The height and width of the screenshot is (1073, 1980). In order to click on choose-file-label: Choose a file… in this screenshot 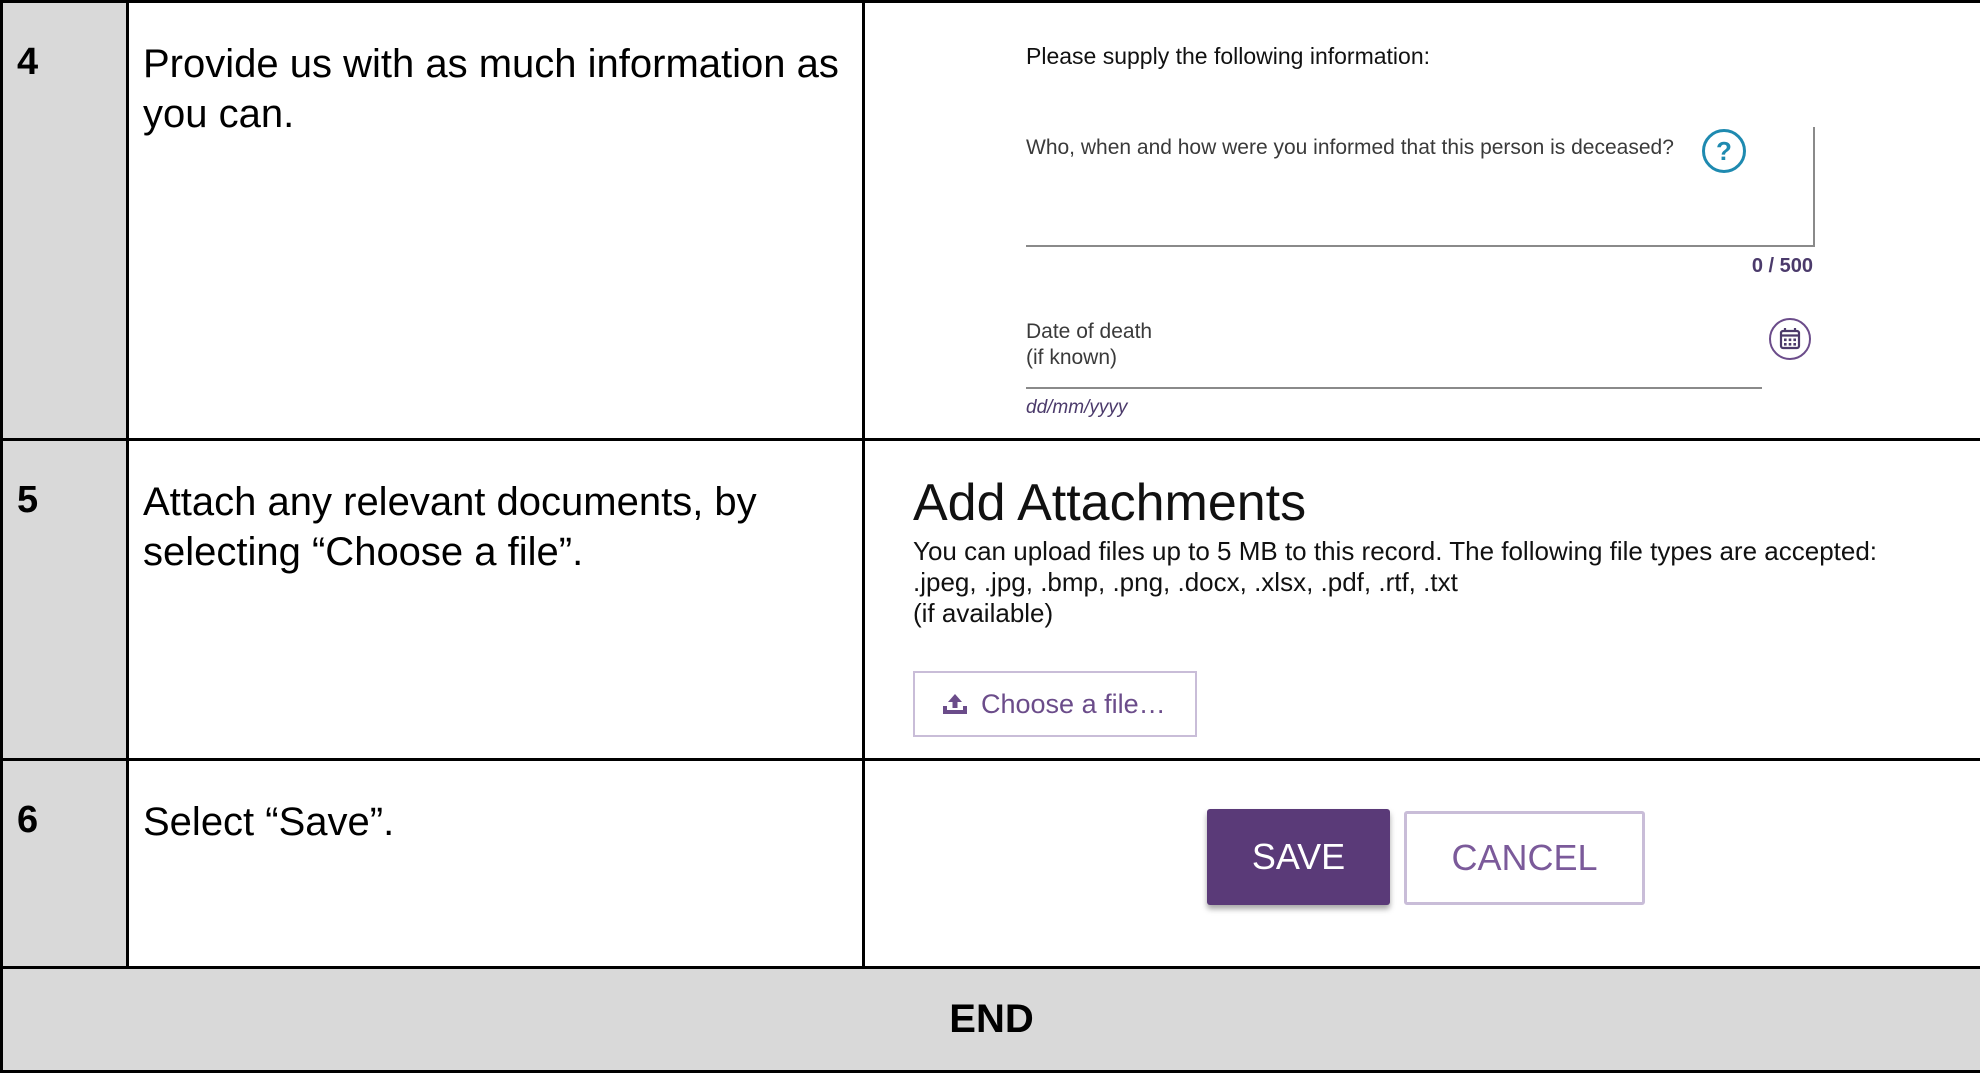, I will do `click(1073, 704)`.